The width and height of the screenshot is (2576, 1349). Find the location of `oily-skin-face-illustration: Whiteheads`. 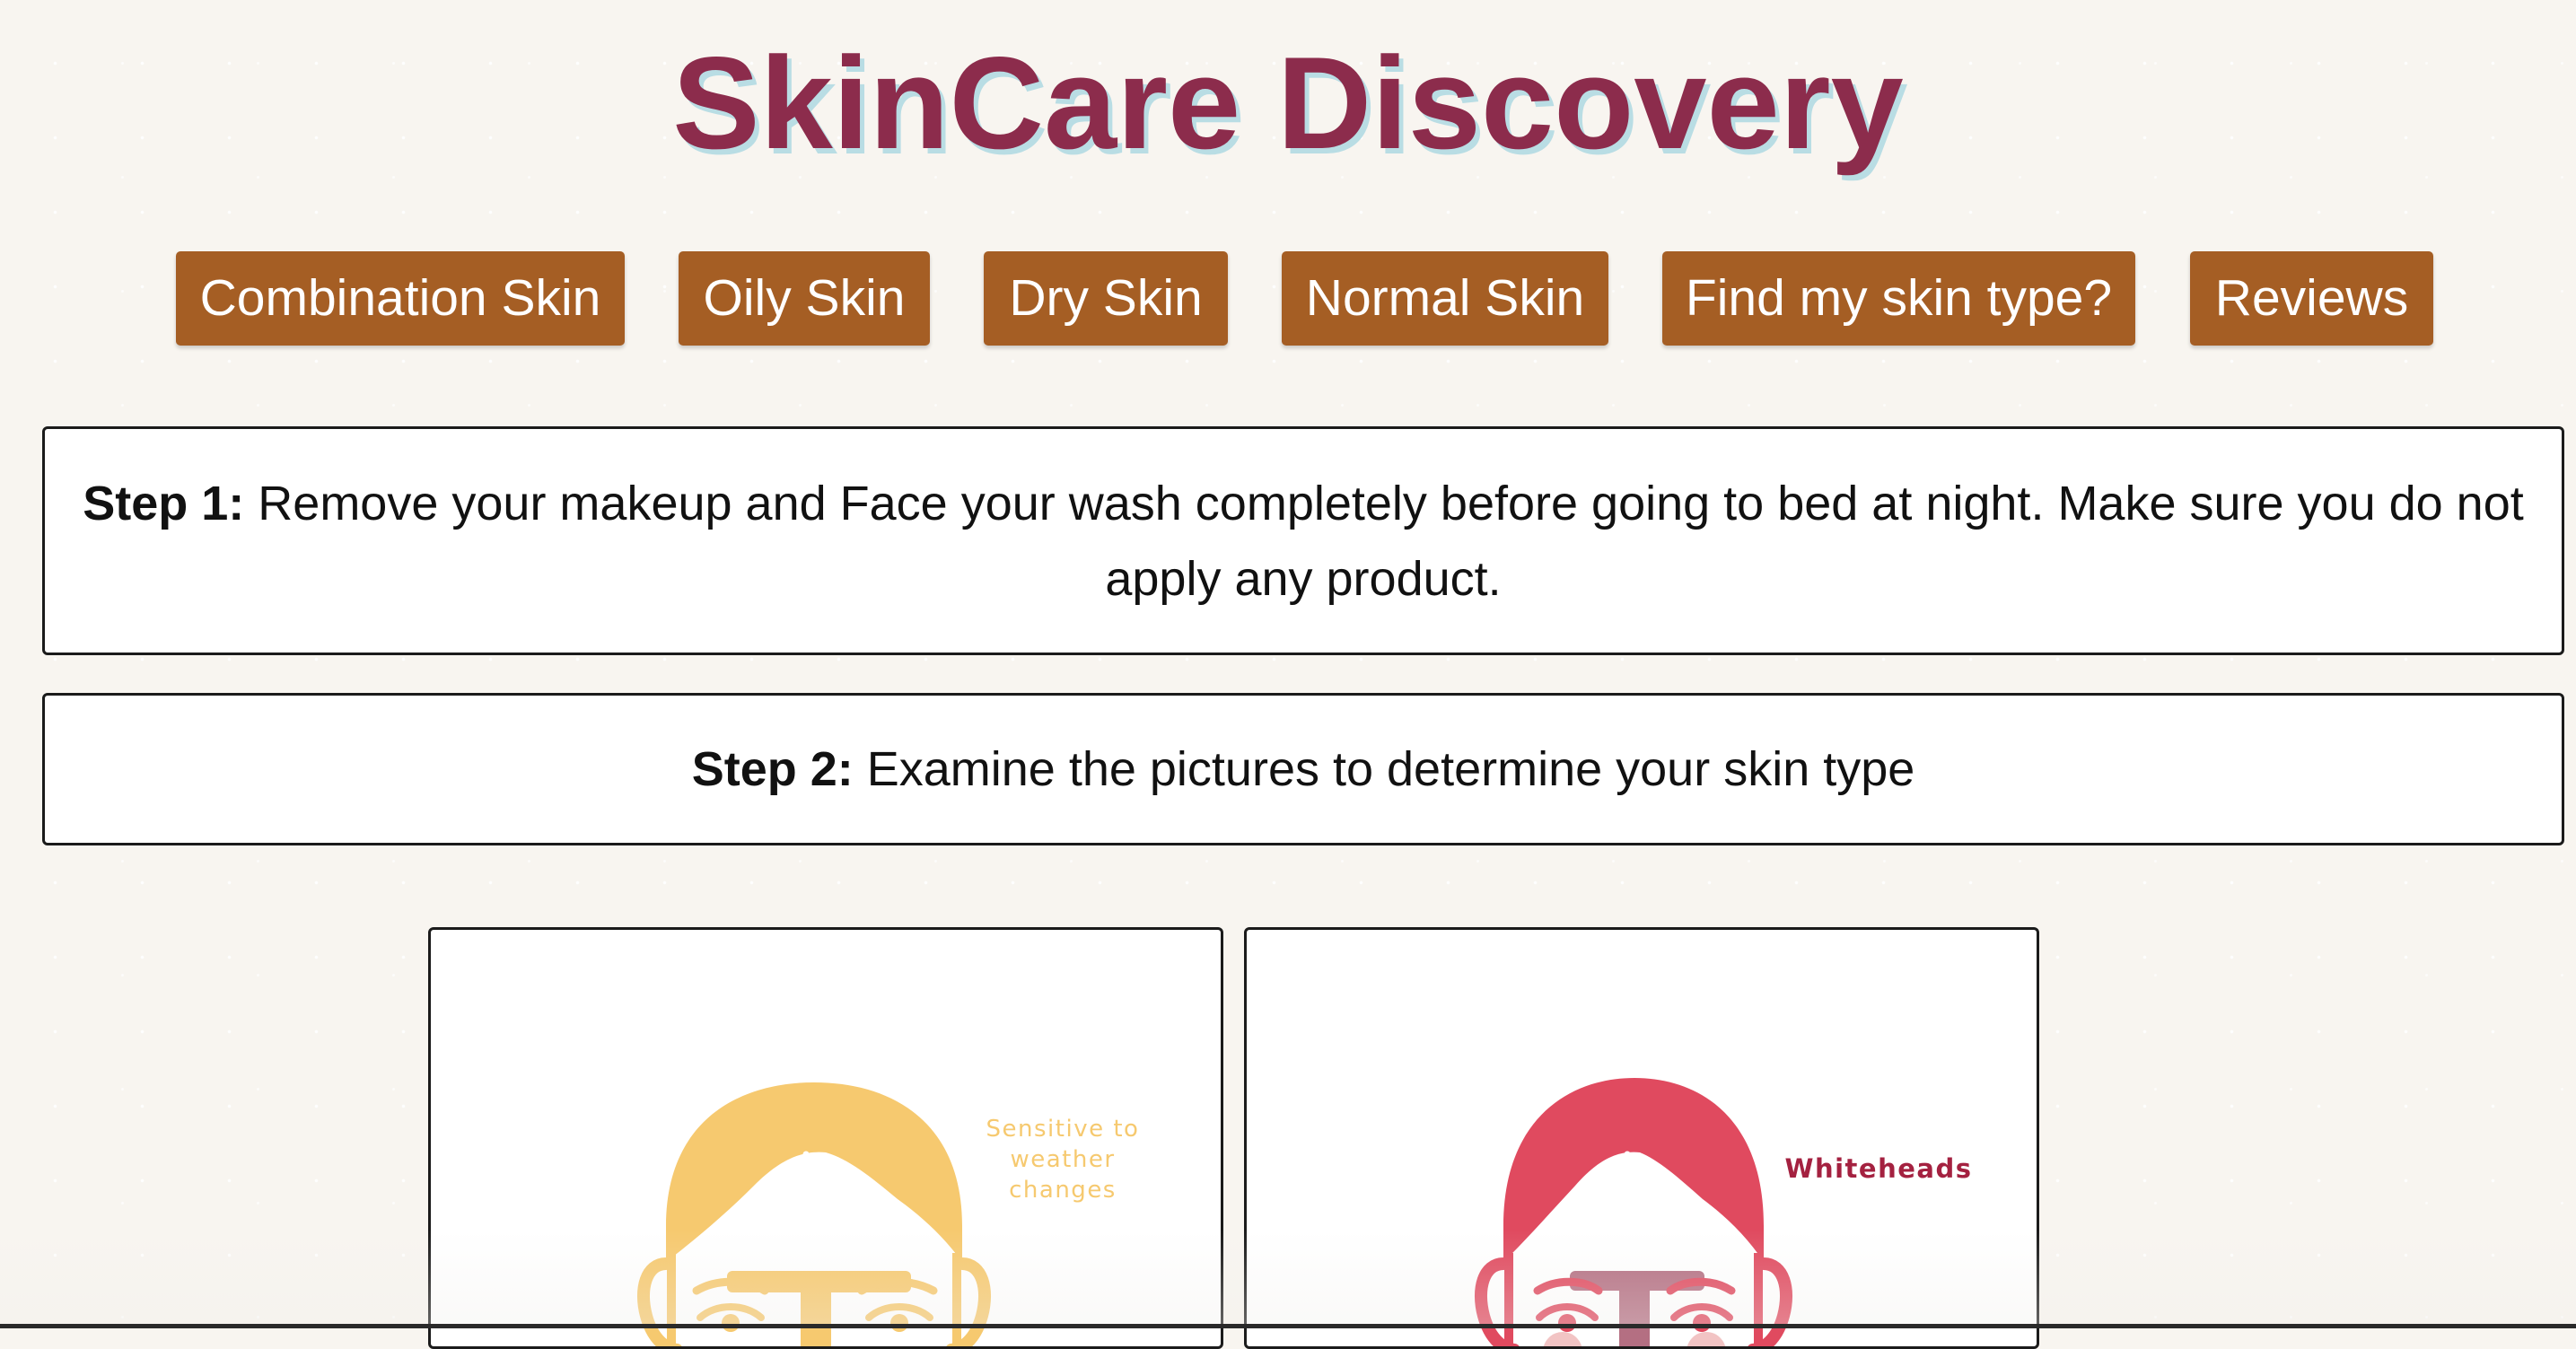

oily-skin-face-illustration: Whiteheads is located at coordinates (1723, 1212).